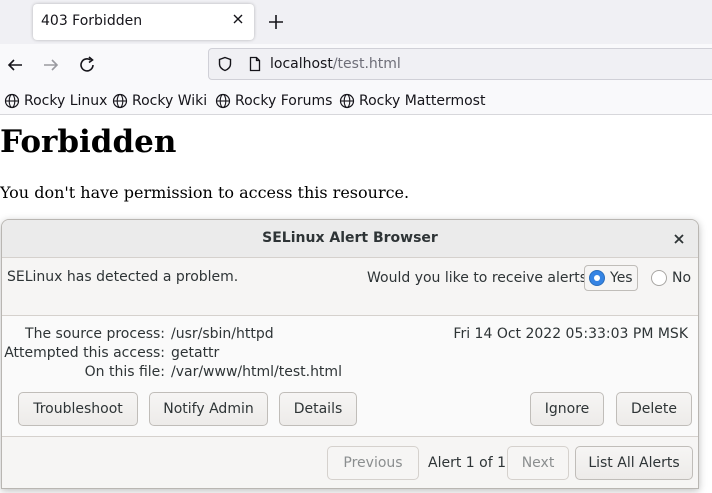  I want to click on access-value: getattr, so click(195, 353).